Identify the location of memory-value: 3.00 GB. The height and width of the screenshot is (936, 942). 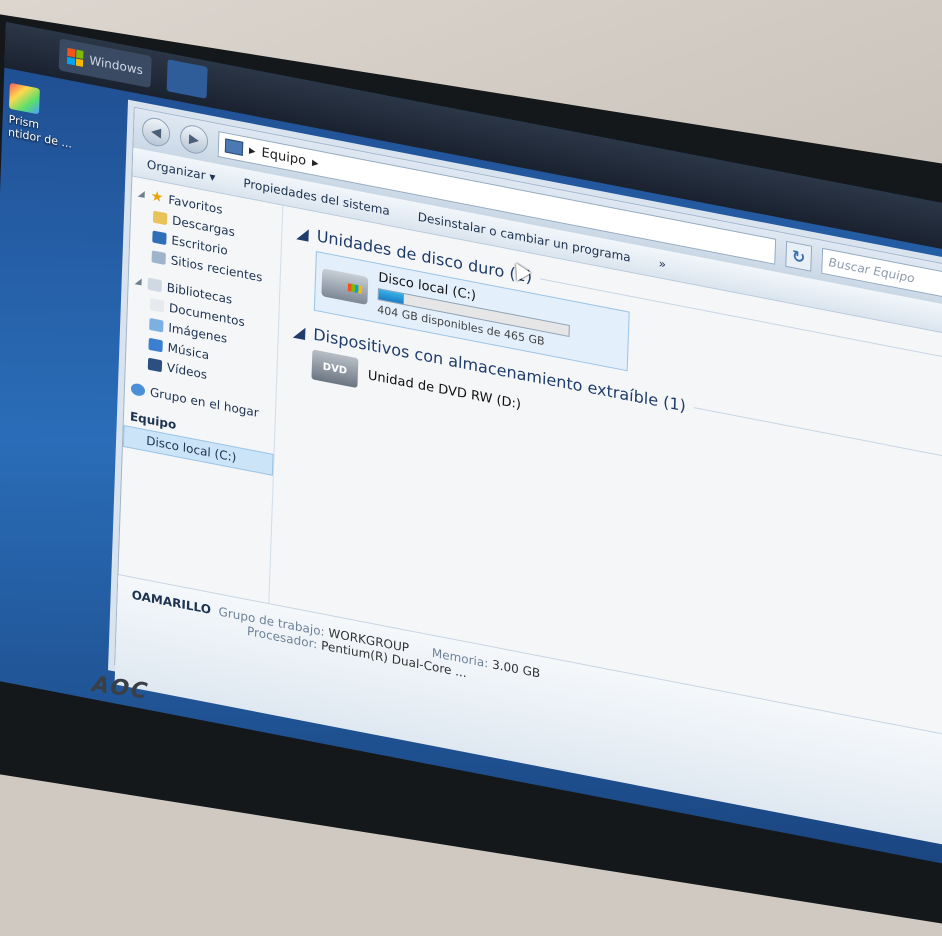
(516, 669).